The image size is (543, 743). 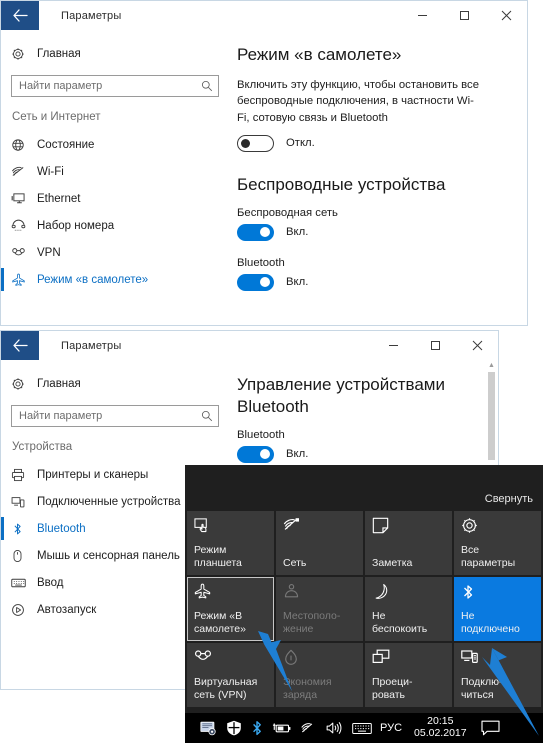 What do you see at coordinates (115, 252) in the screenshot?
I see `sidebar-item-vpn: VPN` at bounding box center [115, 252].